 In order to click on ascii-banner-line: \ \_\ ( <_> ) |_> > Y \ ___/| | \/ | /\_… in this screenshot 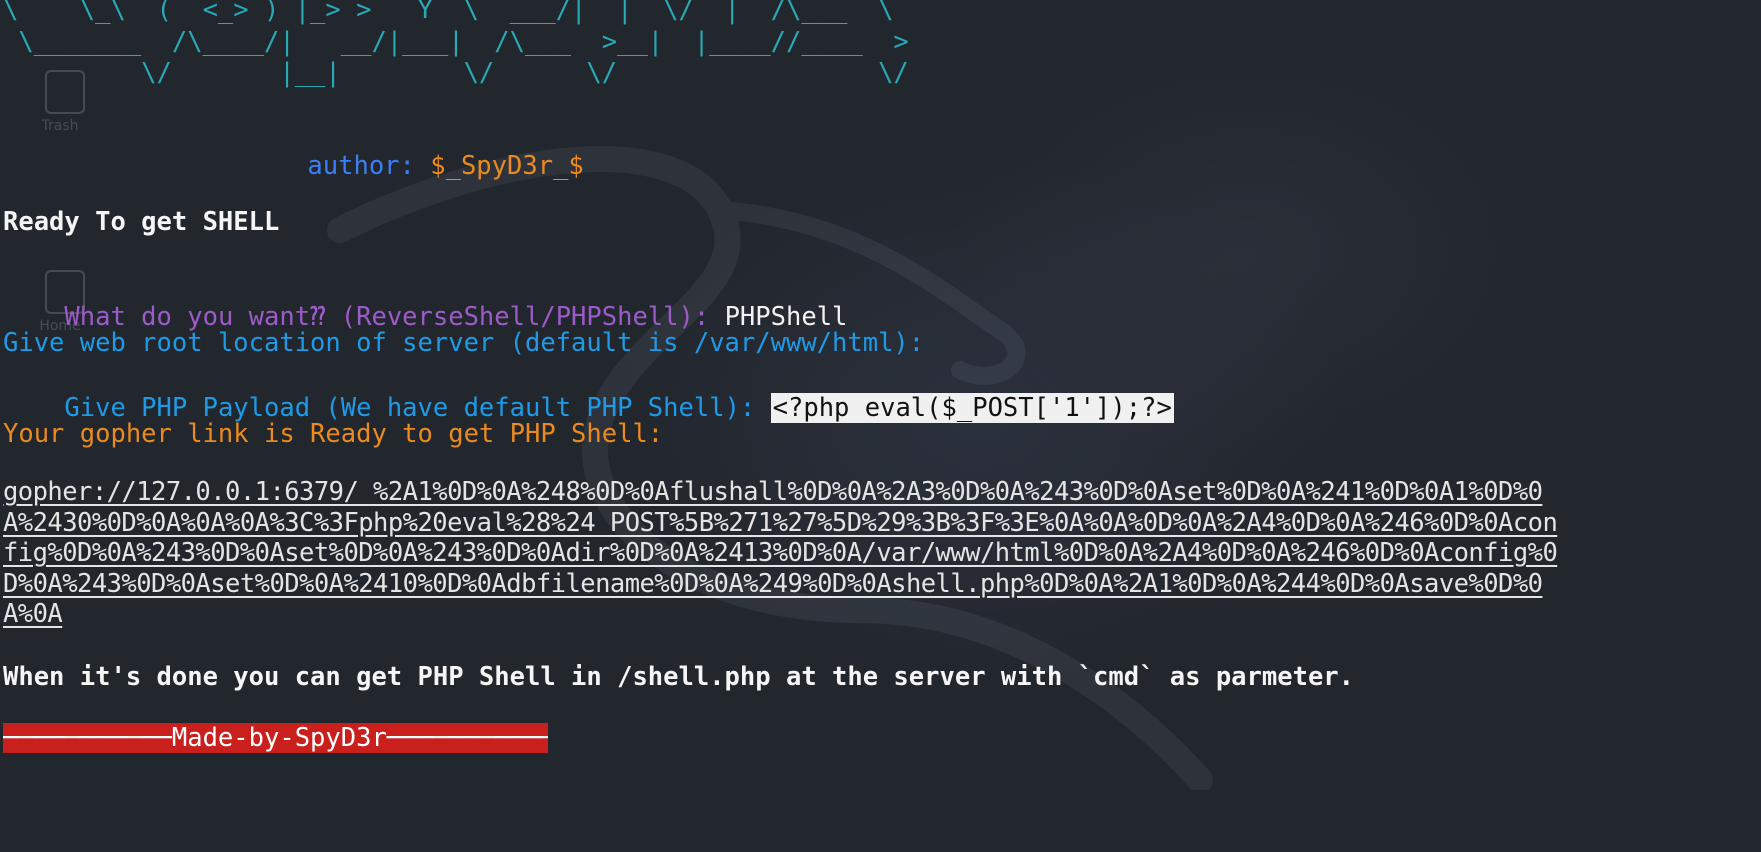, I will do `click(448, 12)`.